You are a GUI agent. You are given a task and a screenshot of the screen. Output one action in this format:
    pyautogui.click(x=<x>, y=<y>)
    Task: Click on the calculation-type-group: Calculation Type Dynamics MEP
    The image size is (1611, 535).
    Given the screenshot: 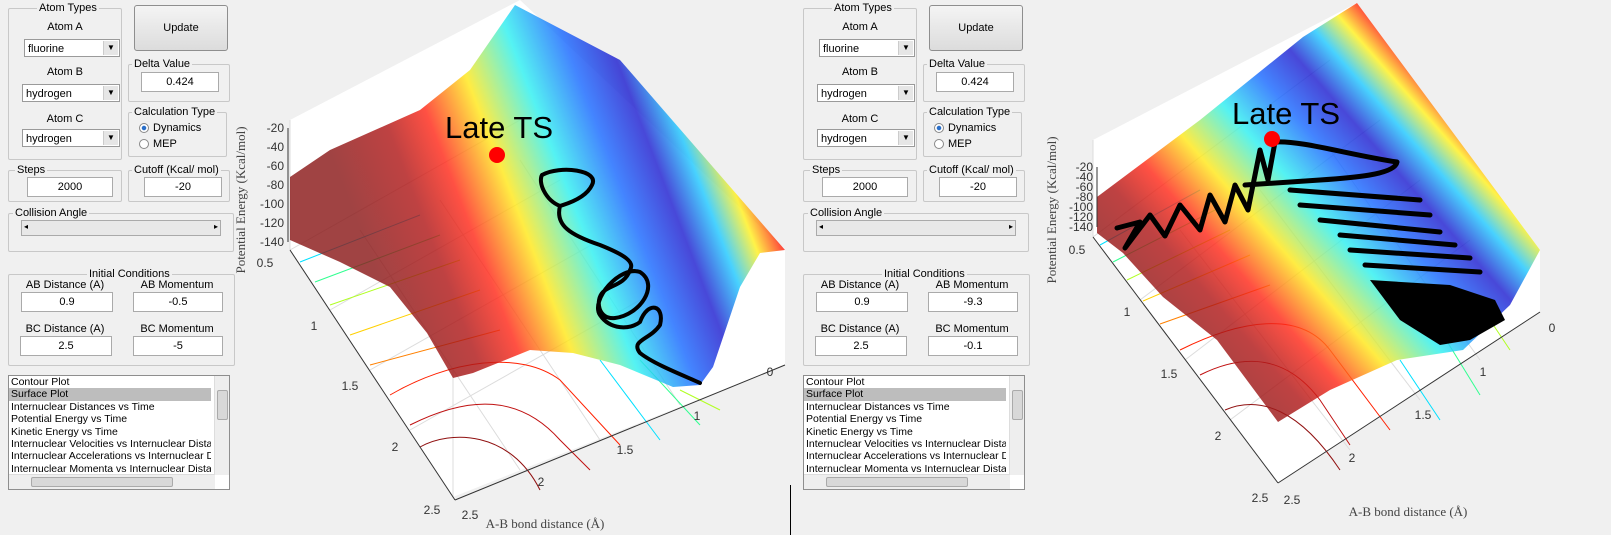 What is the action you would take?
    pyautogui.click(x=177, y=131)
    